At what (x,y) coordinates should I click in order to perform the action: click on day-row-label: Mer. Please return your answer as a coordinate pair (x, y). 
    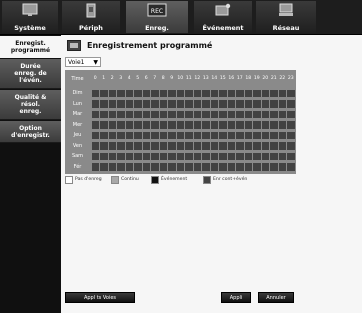
    Looking at the image, I should click on (77, 125).